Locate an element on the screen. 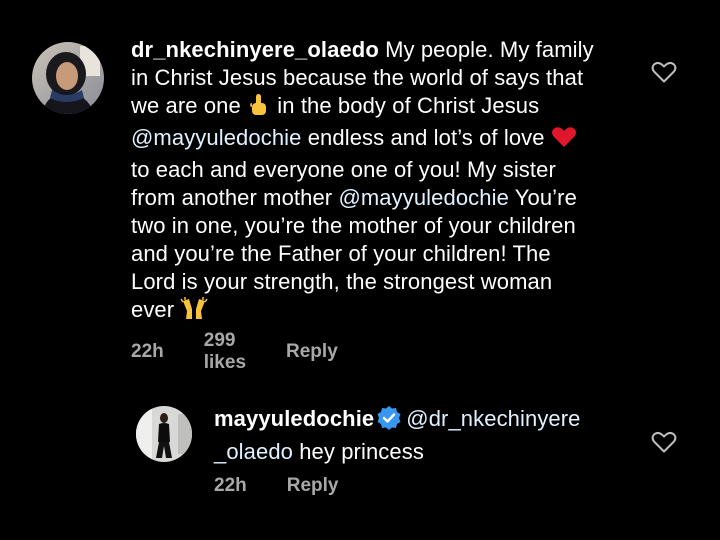 The width and height of the screenshot is (720, 540). reply-message: hey princess is located at coordinates (358, 451).